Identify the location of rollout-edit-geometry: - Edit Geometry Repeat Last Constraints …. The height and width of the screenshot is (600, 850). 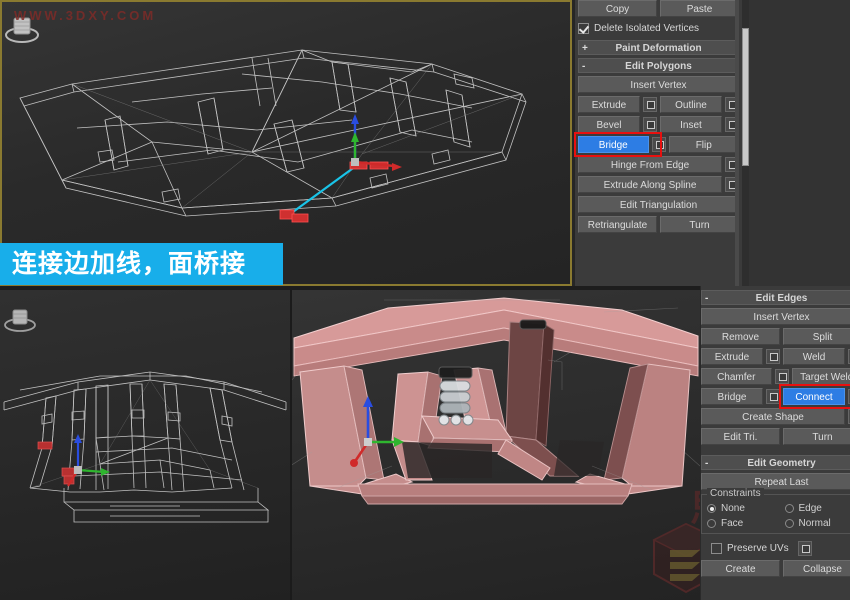
(775, 516).